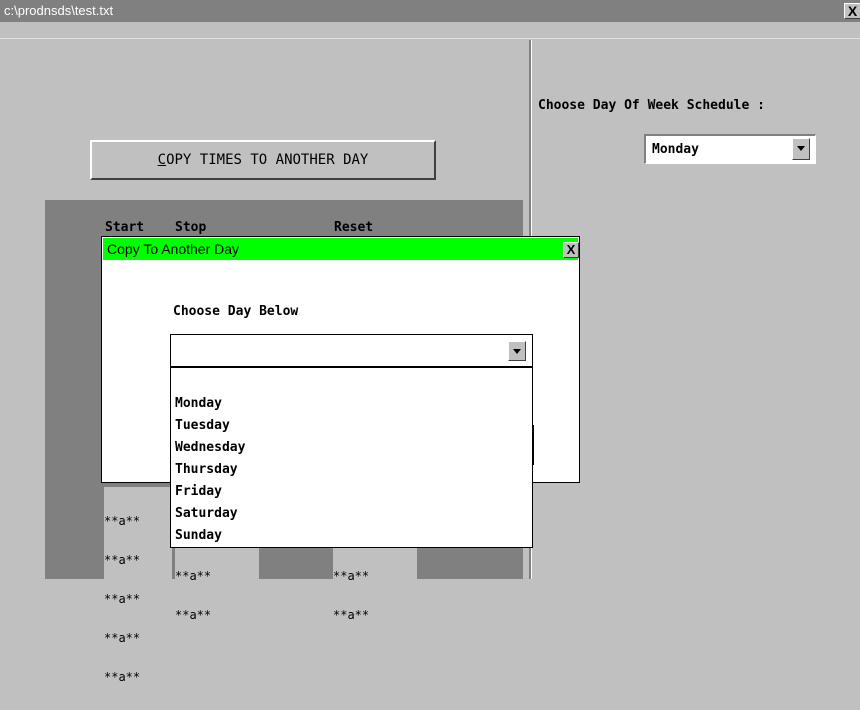 The height and width of the screenshot is (710, 860). I want to click on schedule-day-value: Monday, so click(675, 149).